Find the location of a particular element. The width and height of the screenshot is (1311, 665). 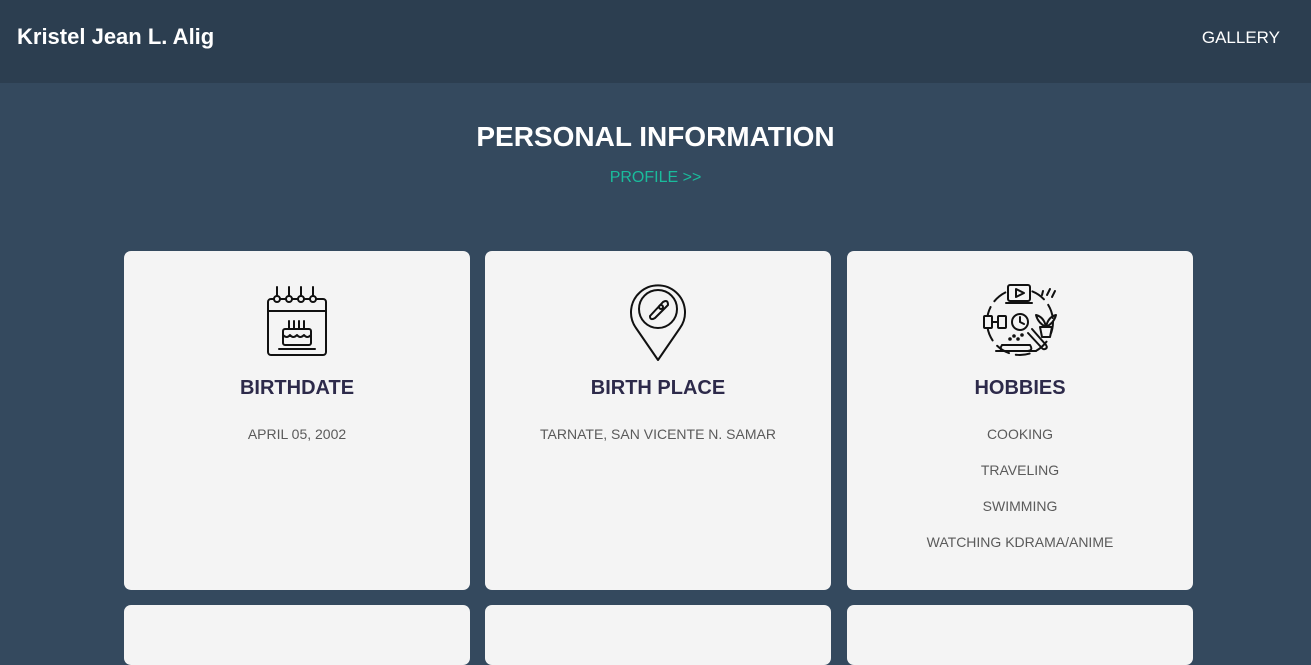

profile-link: PROFILE >> is located at coordinates (655, 178).